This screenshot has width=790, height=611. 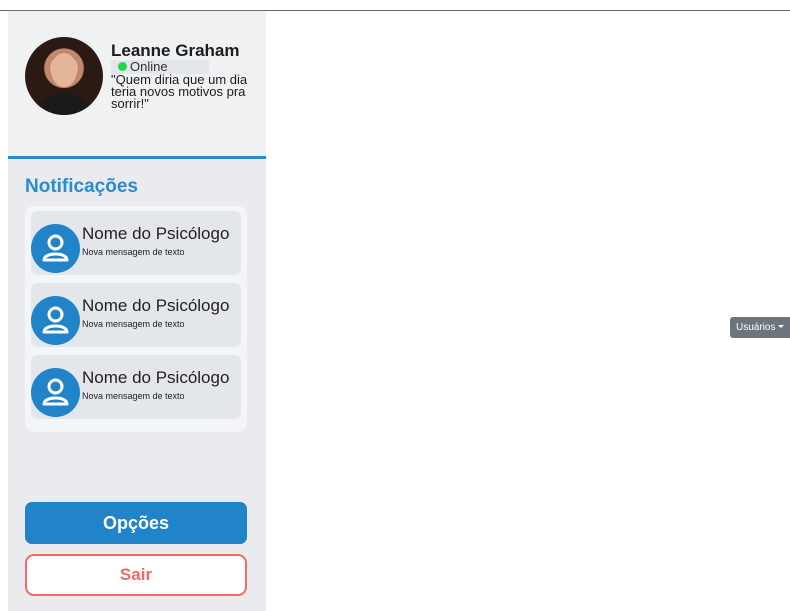 I want to click on online-dot-icon, so click(x=122, y=66).